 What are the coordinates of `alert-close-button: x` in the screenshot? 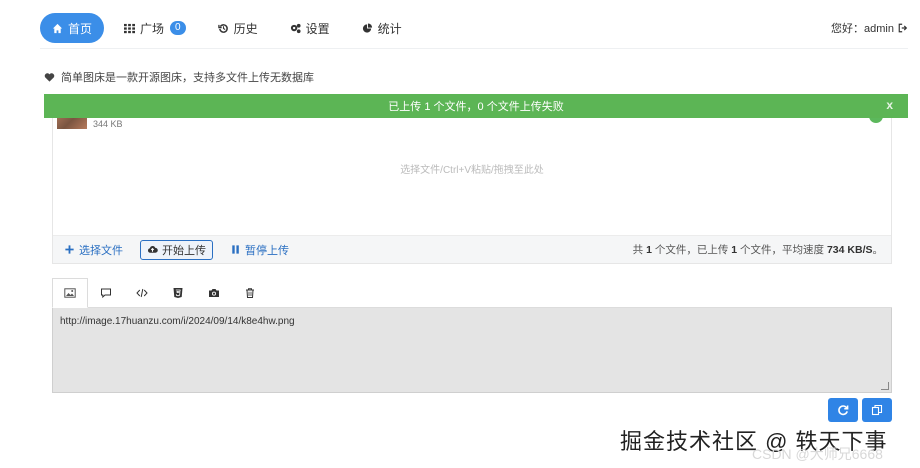 It's located at (889, 105).